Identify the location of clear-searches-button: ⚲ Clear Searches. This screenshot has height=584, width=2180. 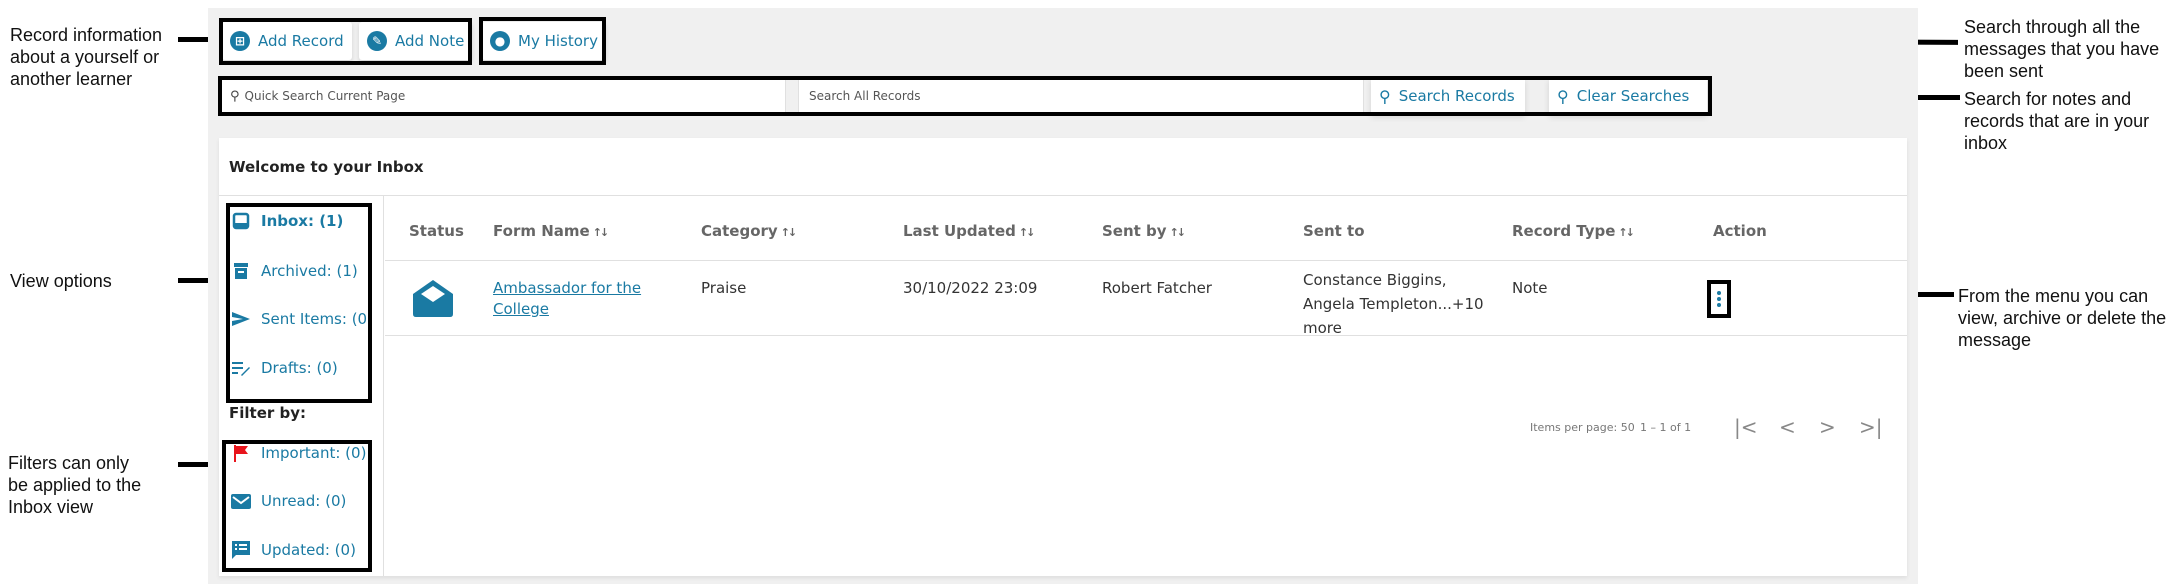
(1628, 96).